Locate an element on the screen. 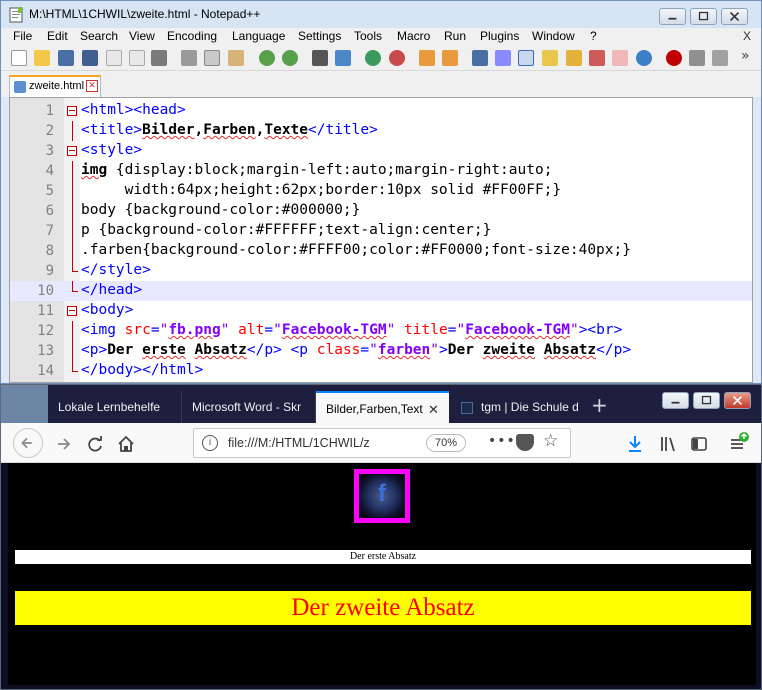  menu-window: Window is located at coordinates (553, 36).